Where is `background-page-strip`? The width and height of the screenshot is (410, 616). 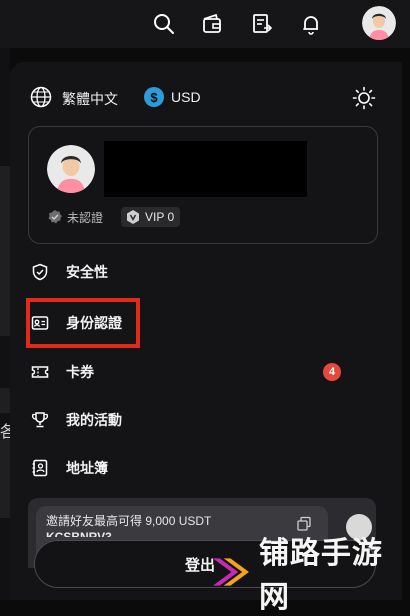 background-page-strip is located at coordinates (5, 324).